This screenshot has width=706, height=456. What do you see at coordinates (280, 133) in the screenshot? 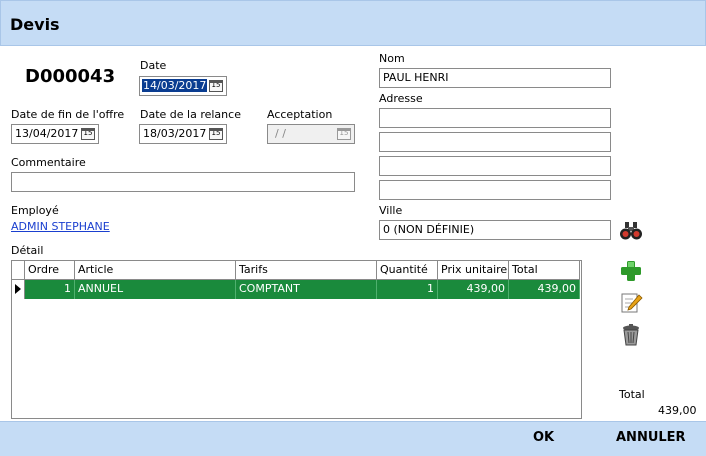
I see `acceptance-value: / /` at bounding box center [280, 133].